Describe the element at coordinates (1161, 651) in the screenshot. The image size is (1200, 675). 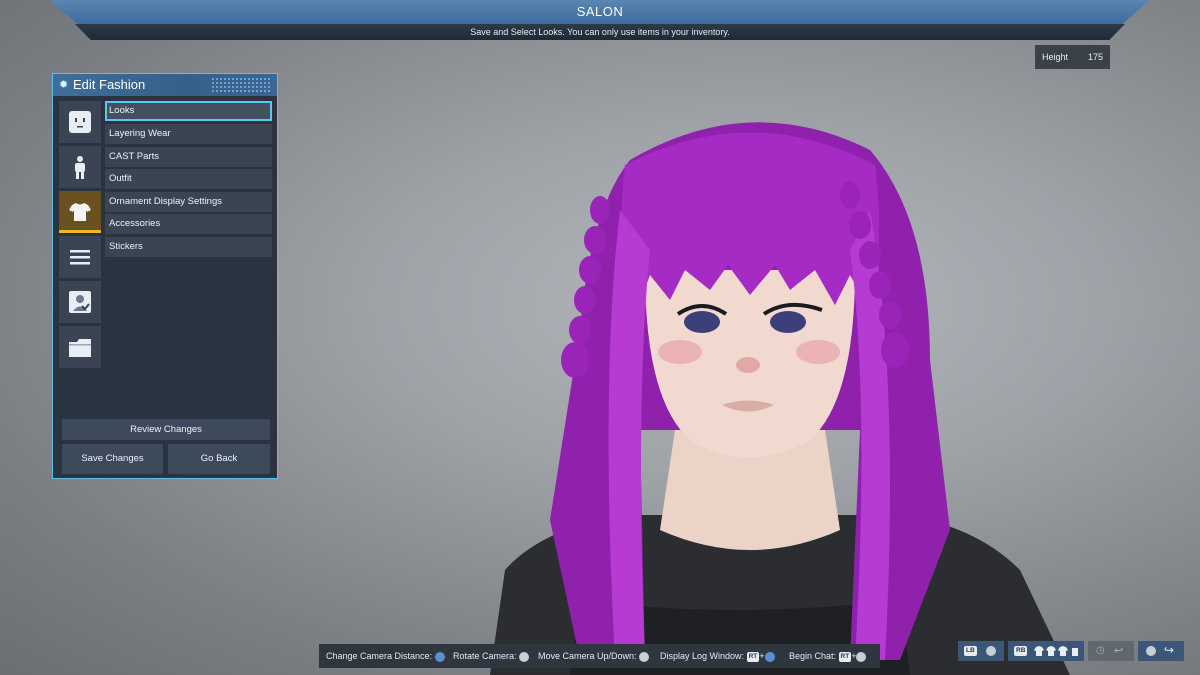
I see `share-shortcut: ↪` at that location.